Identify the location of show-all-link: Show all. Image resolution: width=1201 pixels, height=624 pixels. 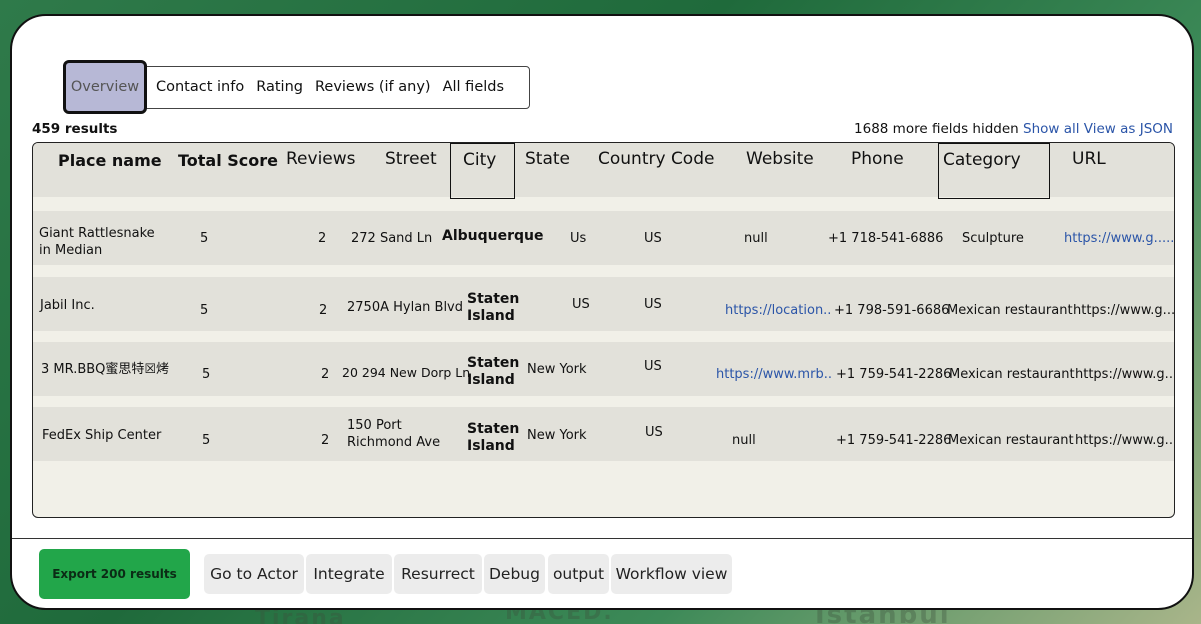
(1051, 129).